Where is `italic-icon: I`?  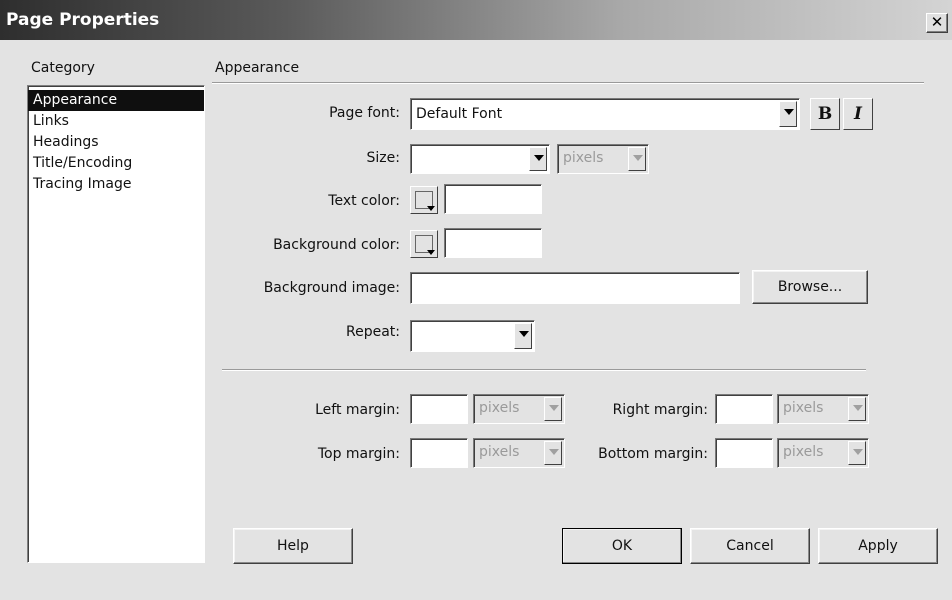
italic-icon: I is located at coordinates (858, 114).